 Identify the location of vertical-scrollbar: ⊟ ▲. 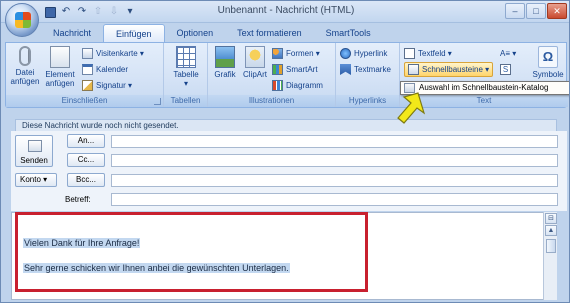
(550, 256).